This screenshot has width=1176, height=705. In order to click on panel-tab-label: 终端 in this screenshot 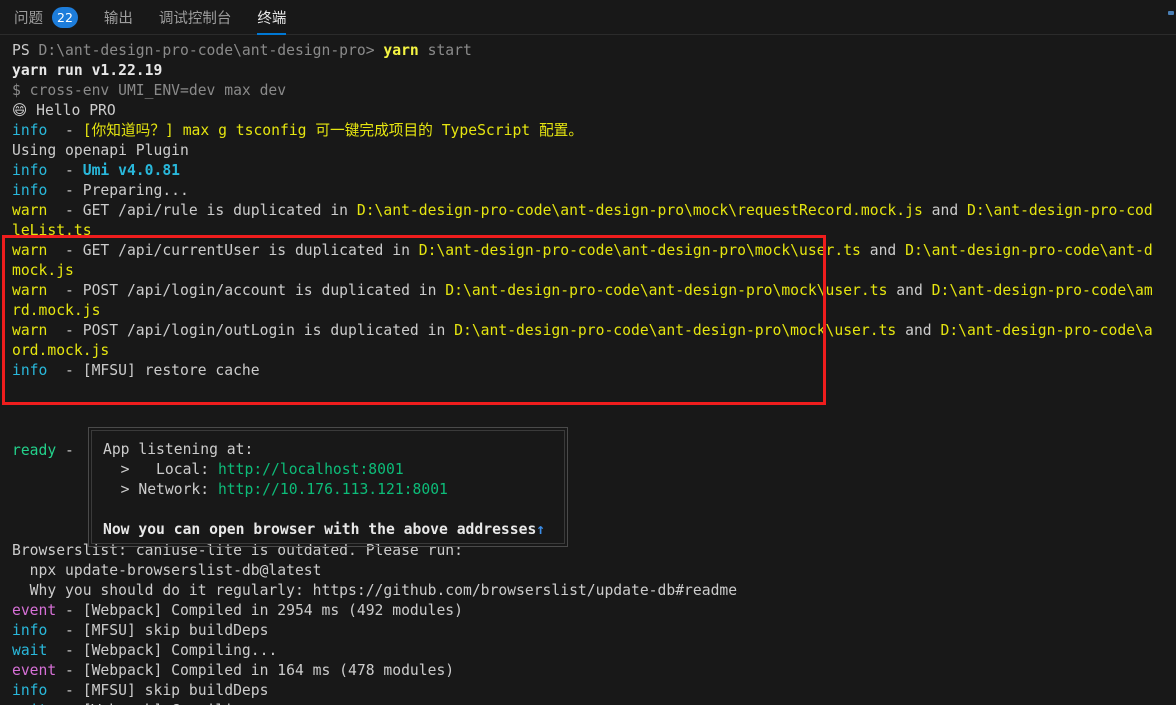, I will do `click(272, 18)`.